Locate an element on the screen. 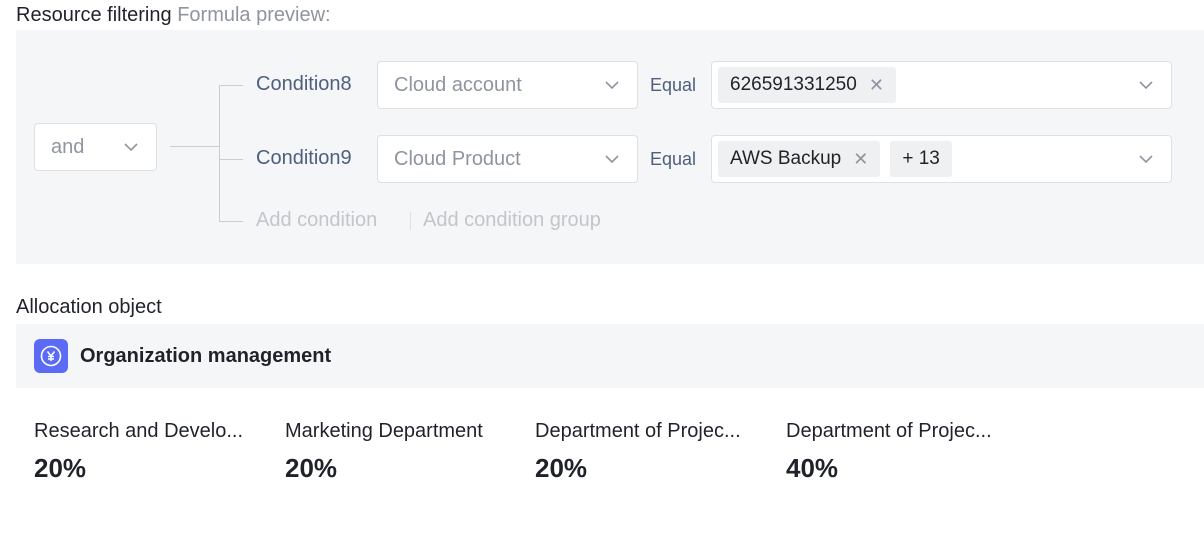  allocation-item-name: Marketing Department is located at coordinates (384, 431).